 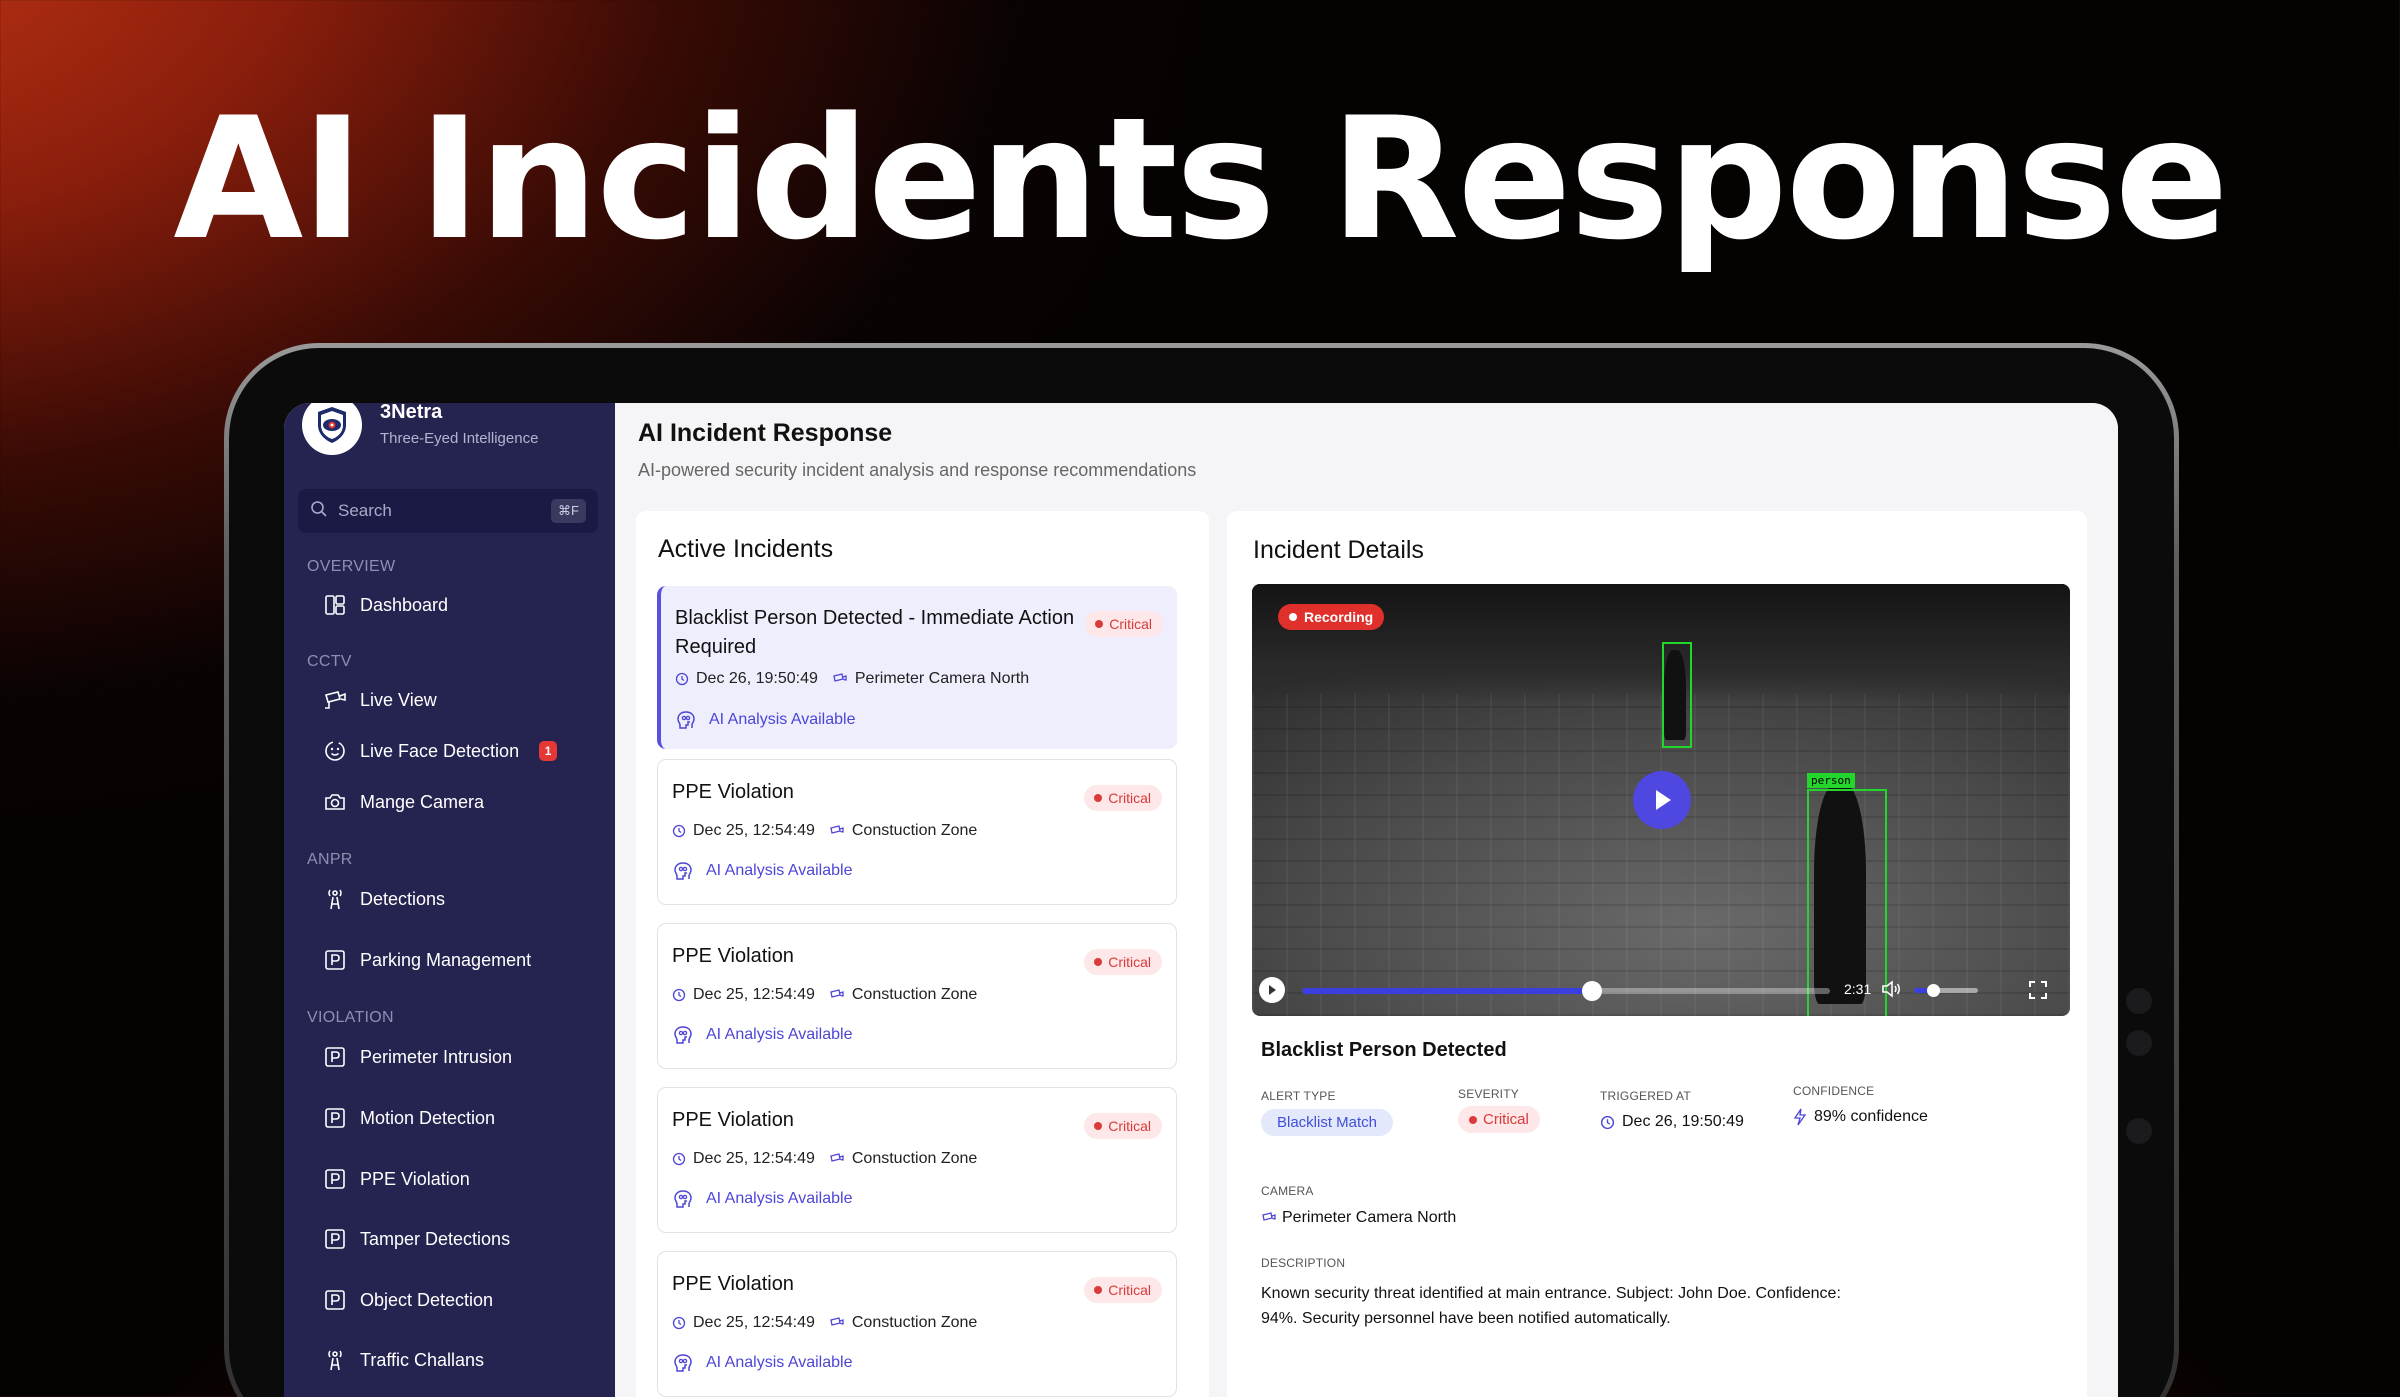 I want to click on brand: 3Netra Three-Eyed Intelligence, so click(x=420, y=429).